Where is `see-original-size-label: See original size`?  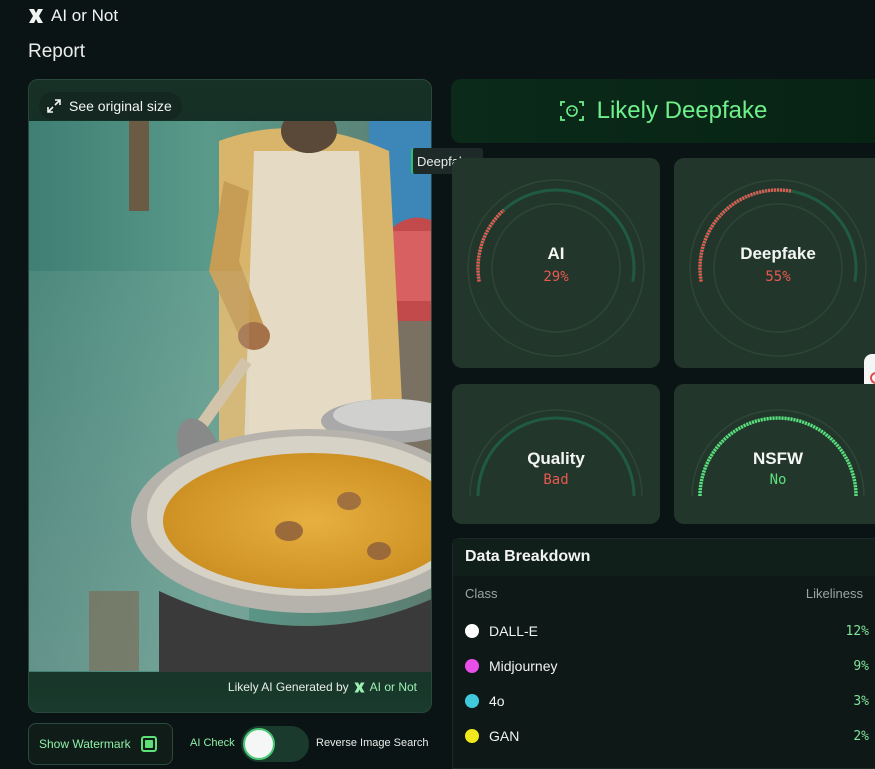 see-original-size-label: See original size is located at coordinates (120, 106).